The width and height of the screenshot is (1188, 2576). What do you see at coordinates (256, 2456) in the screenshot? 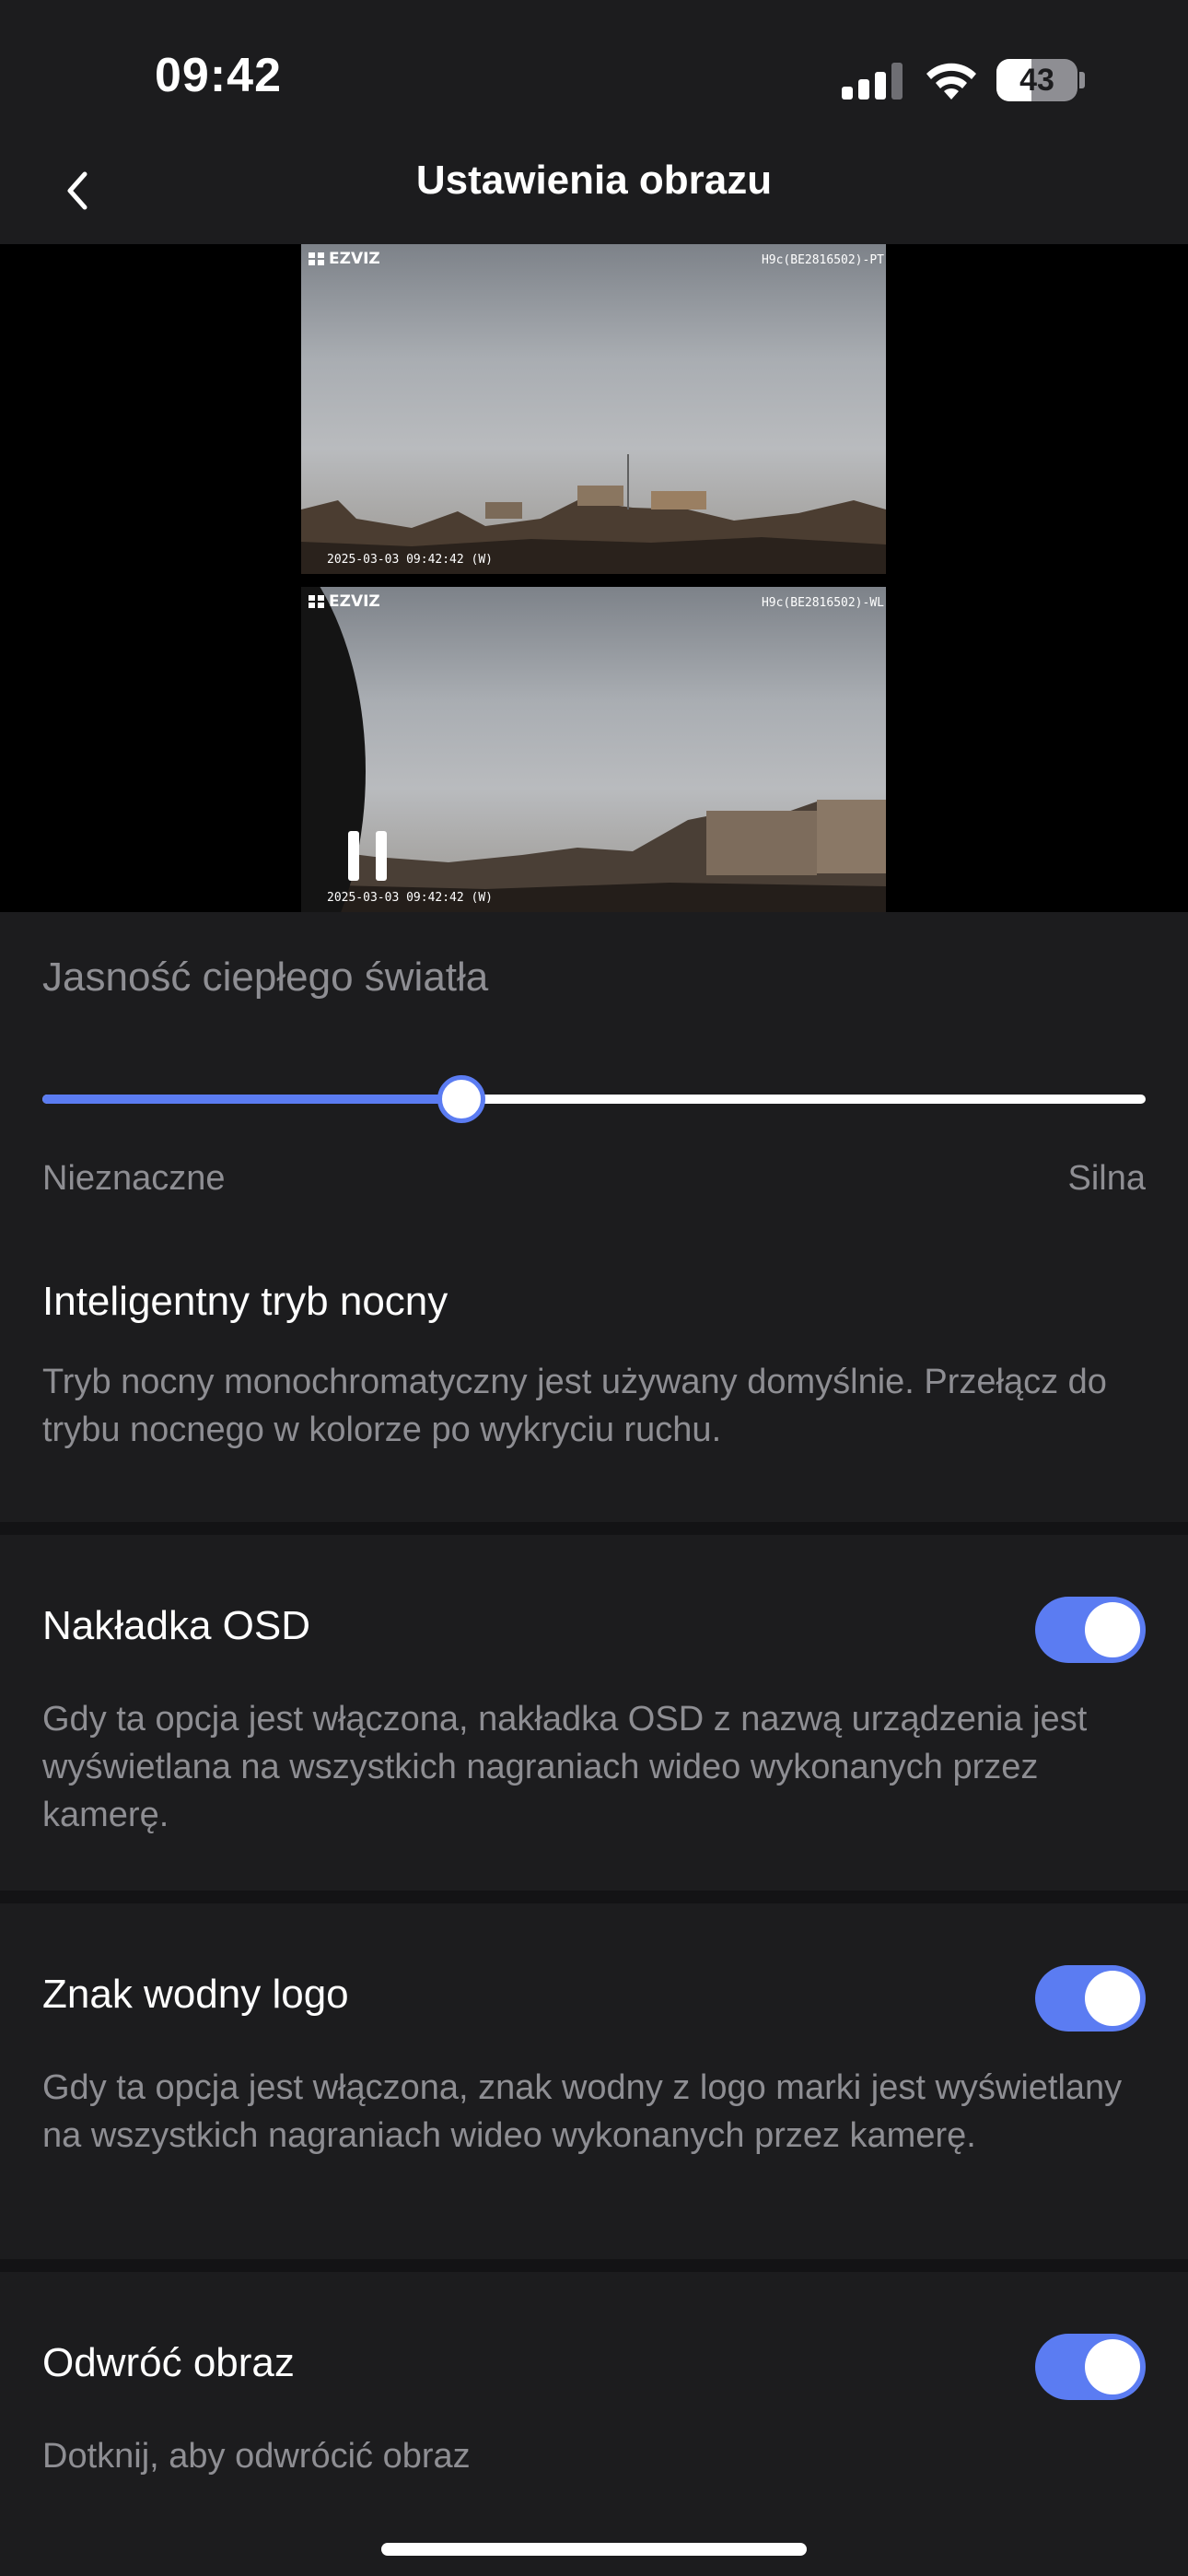
I see `flip-description: Dotknij, aby odwrócić obraz` at bounding box center [256, 2456].